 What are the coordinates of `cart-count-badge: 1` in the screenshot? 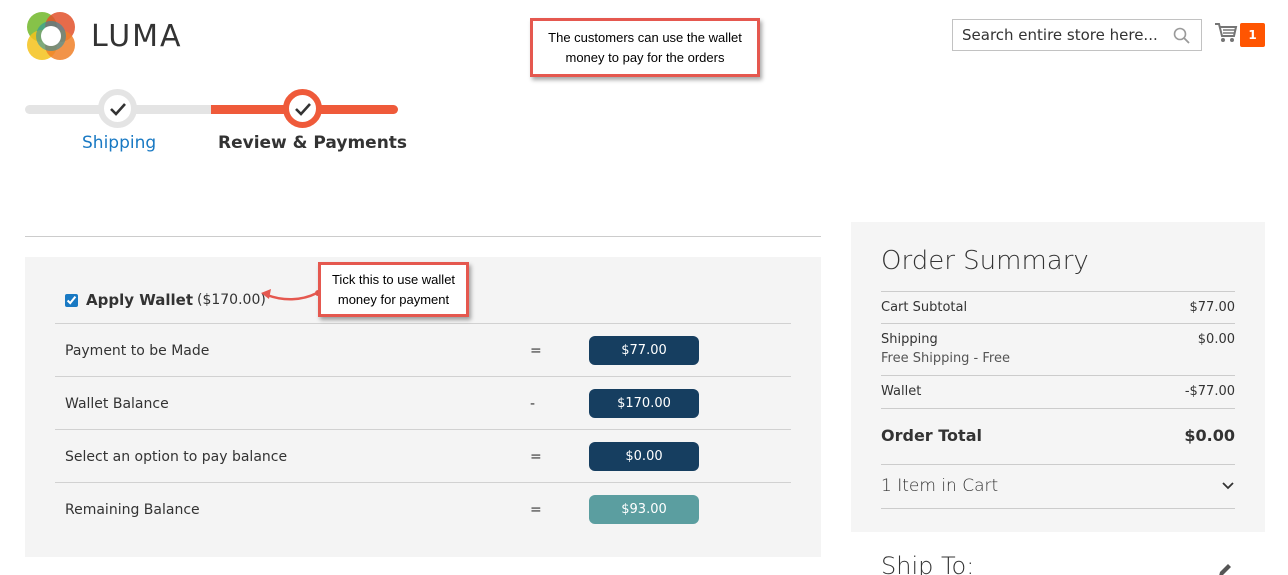 It's located at (1252, 35).